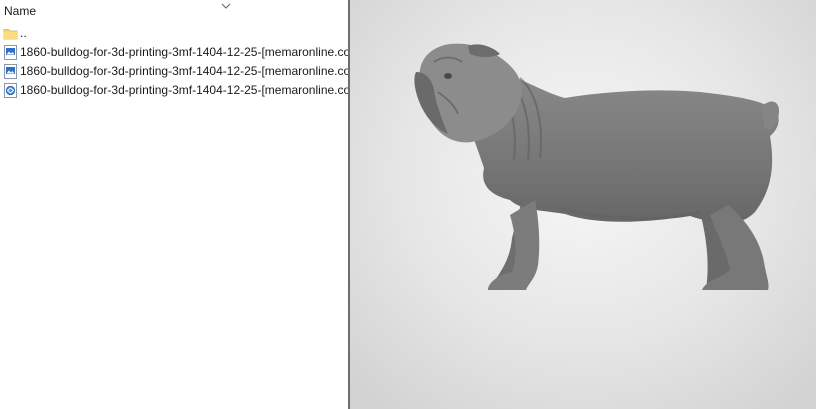 The height and width of the screenshot is (409, 816). Describe the element at coordinates (23, 33) in the screenshot. I see `file-name: ..` at that location.